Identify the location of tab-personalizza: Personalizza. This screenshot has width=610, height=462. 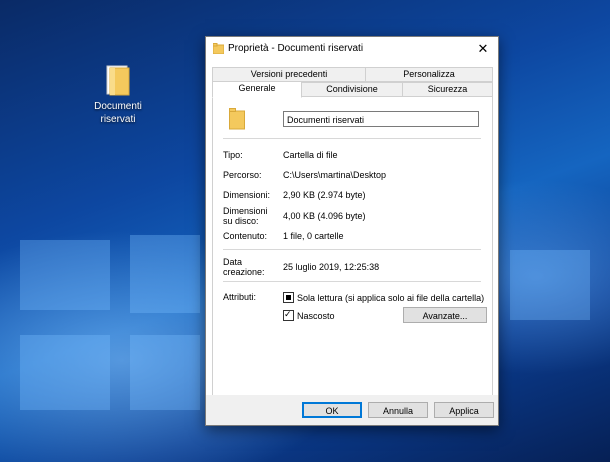
(429, 74).